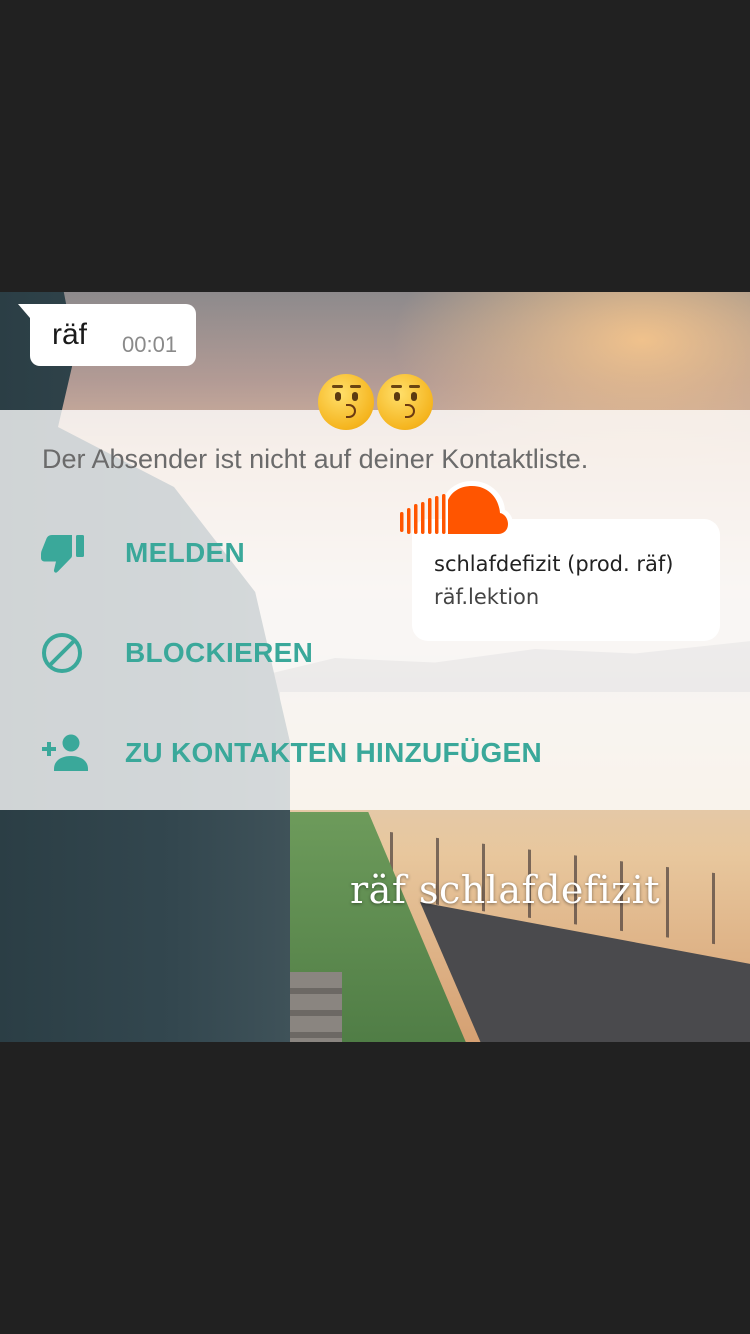 The image size is (750, 1334). Describe the element at coordinates (70, 334) in the screenshot. I see `sender-name: räf` at that location.